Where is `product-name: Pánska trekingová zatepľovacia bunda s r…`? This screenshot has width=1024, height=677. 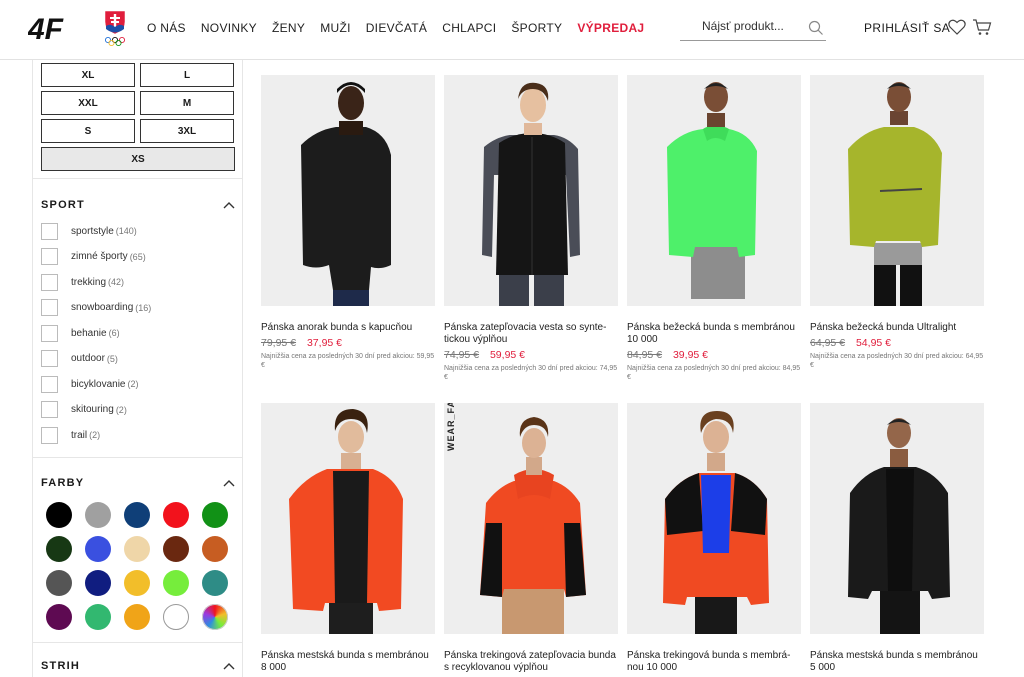 product-name: Pánska trekingová zatepľovacia bunda s r… is located at coordinates (531, 662).